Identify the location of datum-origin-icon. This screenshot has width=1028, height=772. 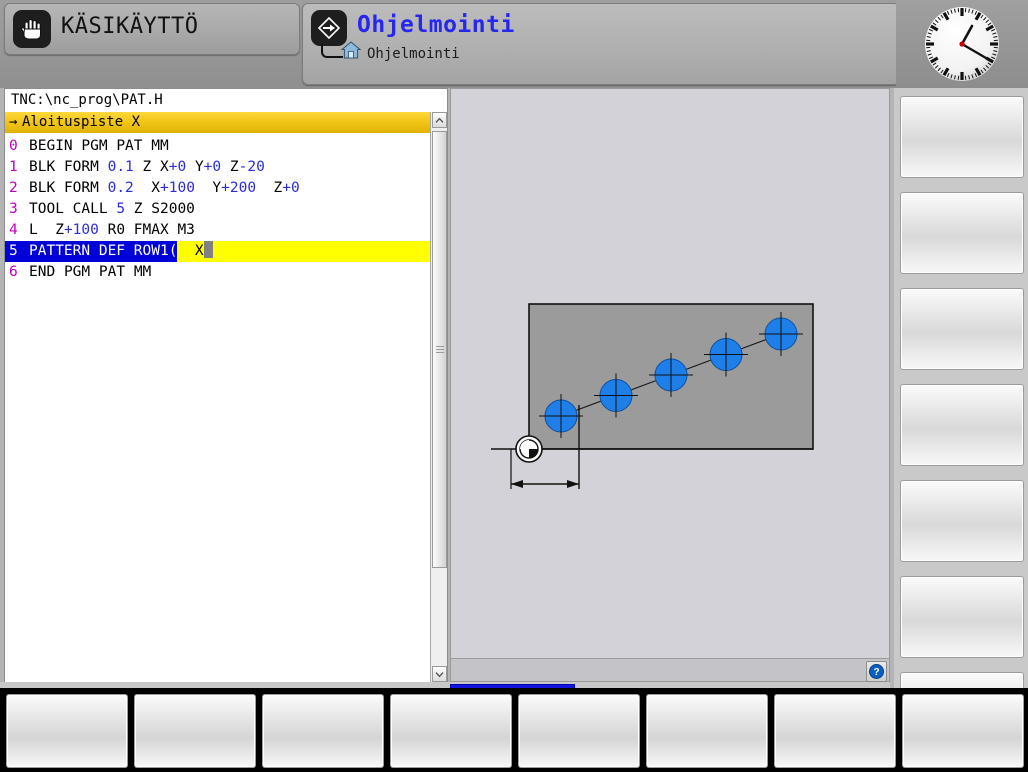
(529, 449).